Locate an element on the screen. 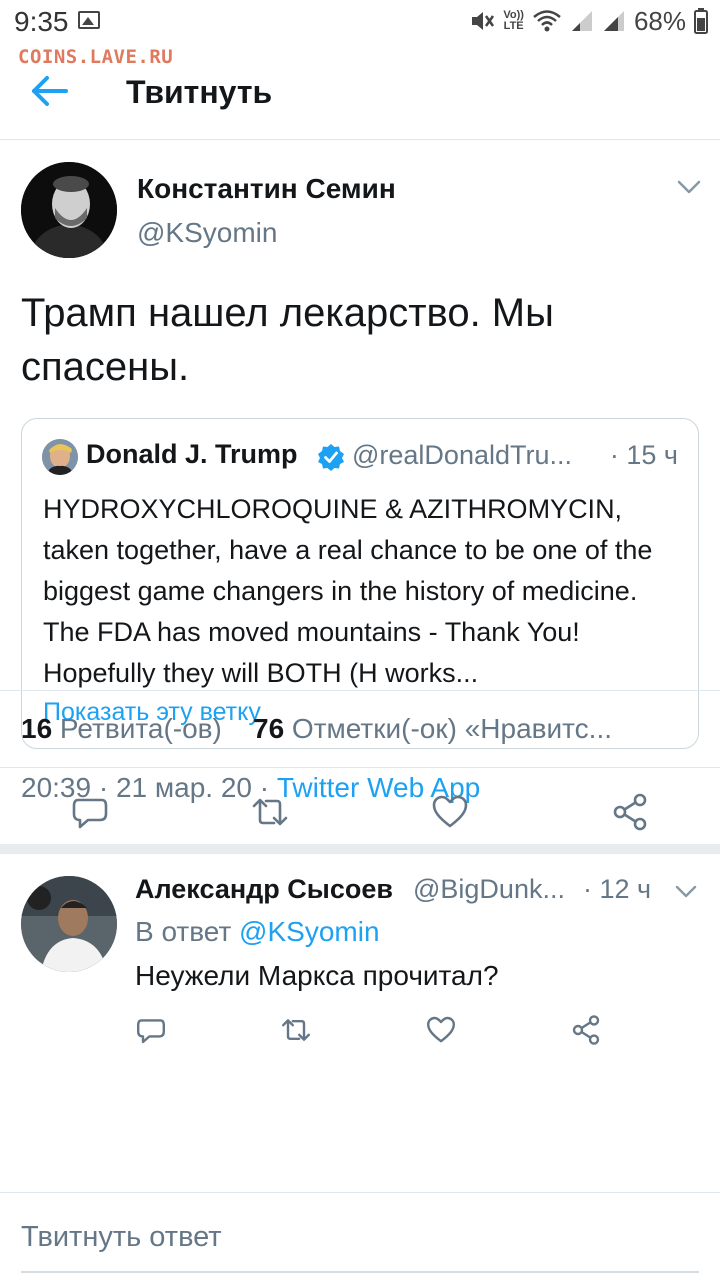 The width and height of the screenshot is (720, 1280). volte-icon: Vo)) LTE is located at coordinates (513, 21).